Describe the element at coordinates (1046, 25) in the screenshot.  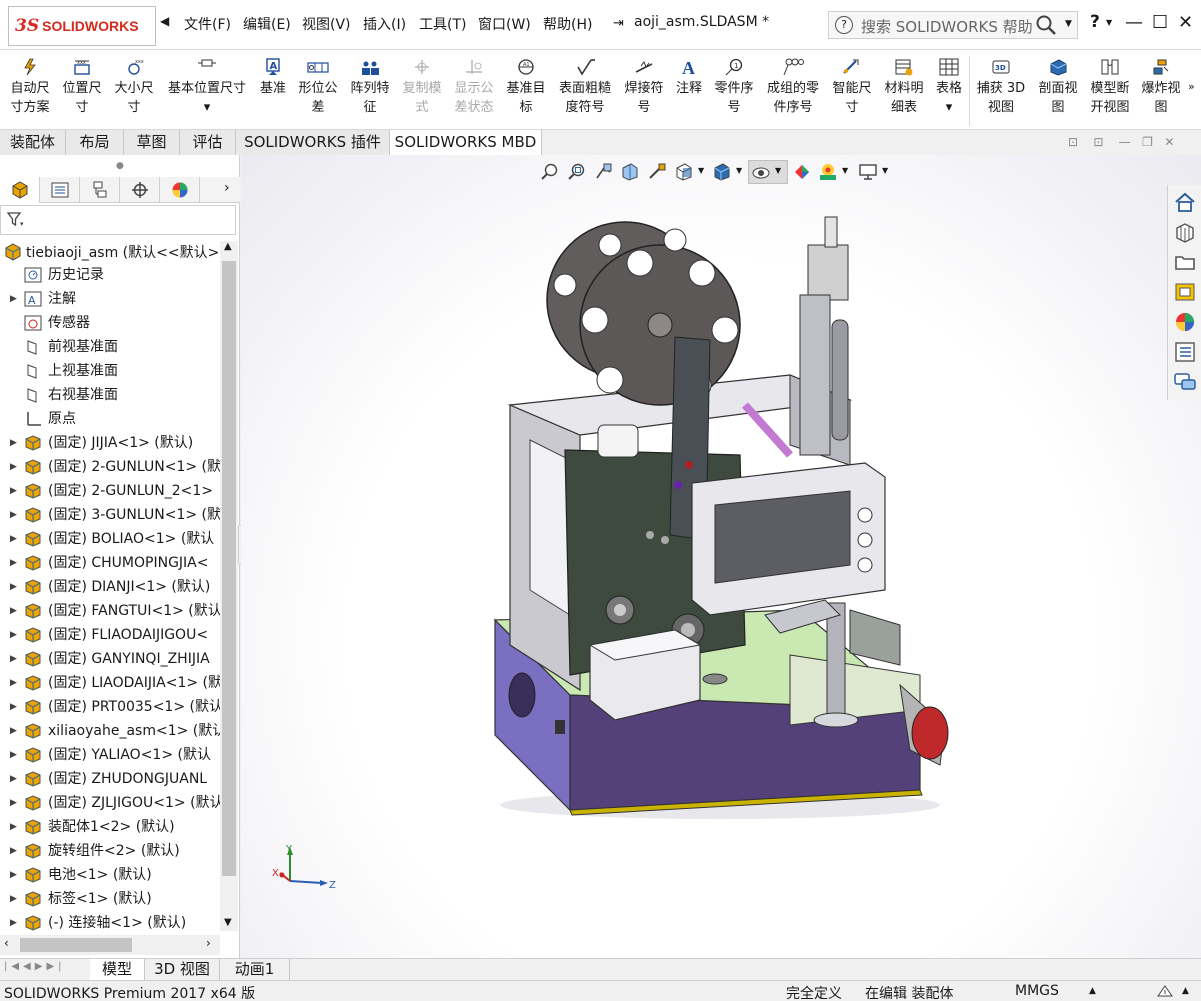
I see `search-icon` at that location.